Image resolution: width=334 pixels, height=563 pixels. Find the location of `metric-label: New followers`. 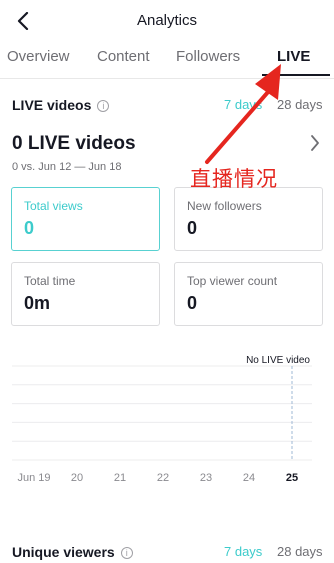

metric-label: New followers is located at coordinates (224, 206).